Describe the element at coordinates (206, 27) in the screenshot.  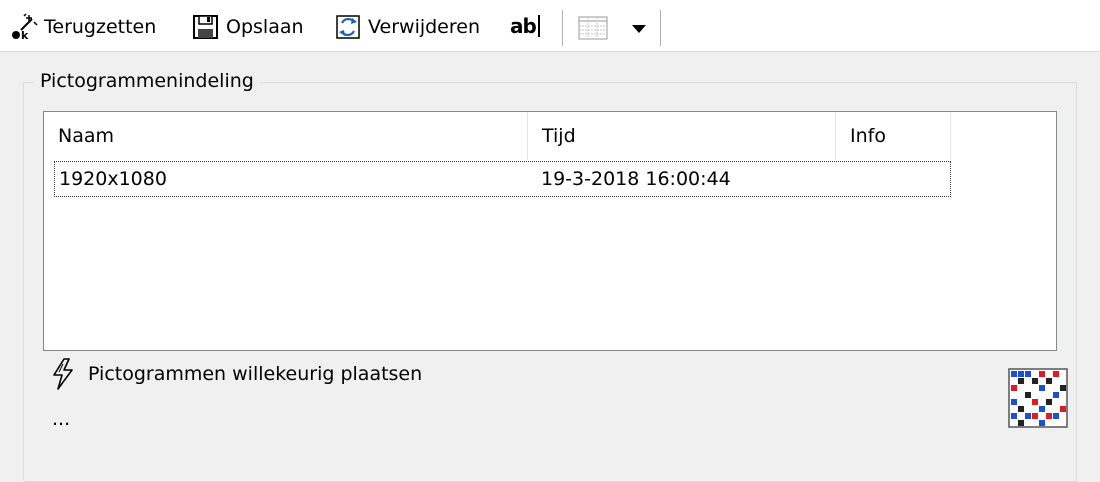
I see `floppy-disk-icon` at that location.